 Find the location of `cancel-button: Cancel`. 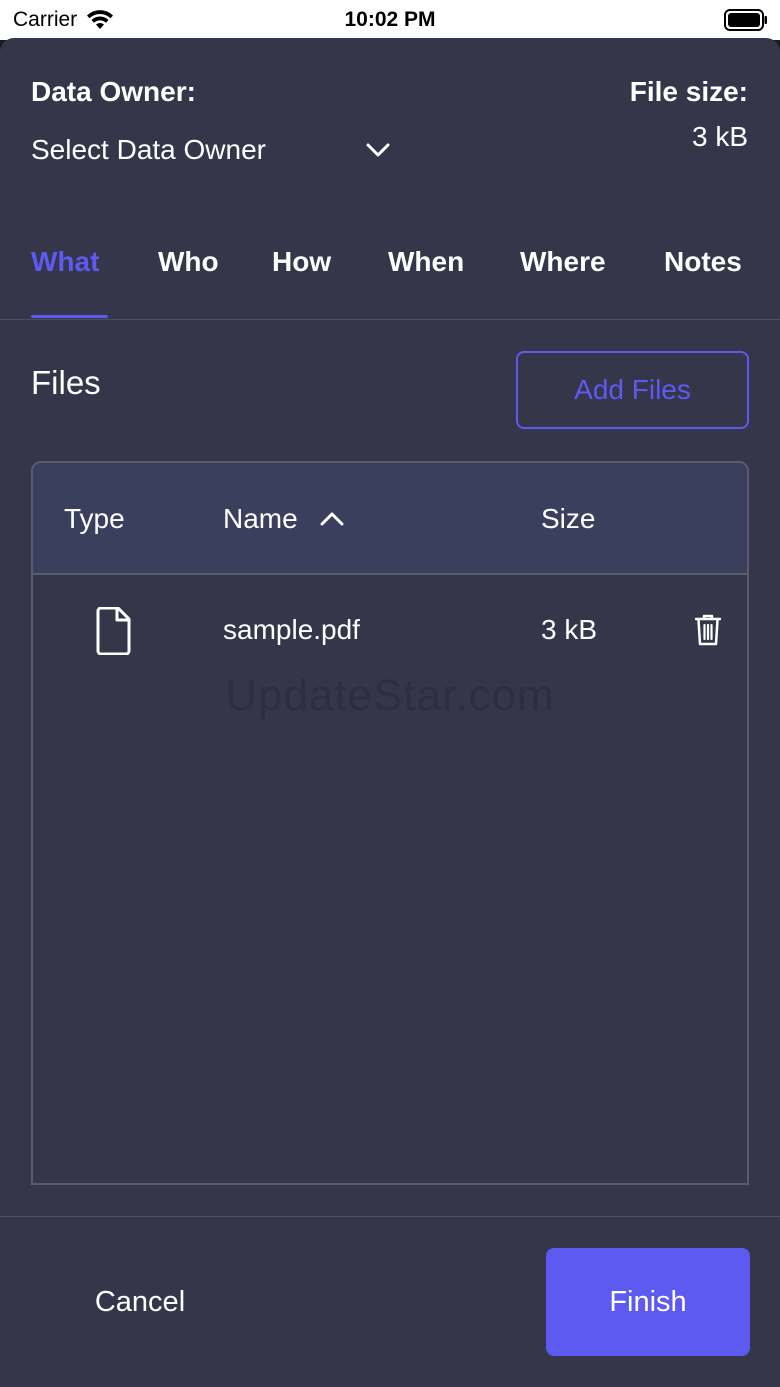

cancel-button: Cancel is located at coordinates (140, 1302).